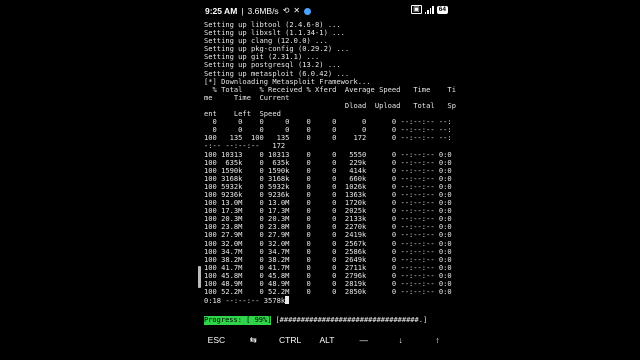 Image resolution: width=640 pixels, height=360 pixels. Describe the element at coordinates (221, 11) in the screenshot. I see `clock: 9:25 AM` at that location.